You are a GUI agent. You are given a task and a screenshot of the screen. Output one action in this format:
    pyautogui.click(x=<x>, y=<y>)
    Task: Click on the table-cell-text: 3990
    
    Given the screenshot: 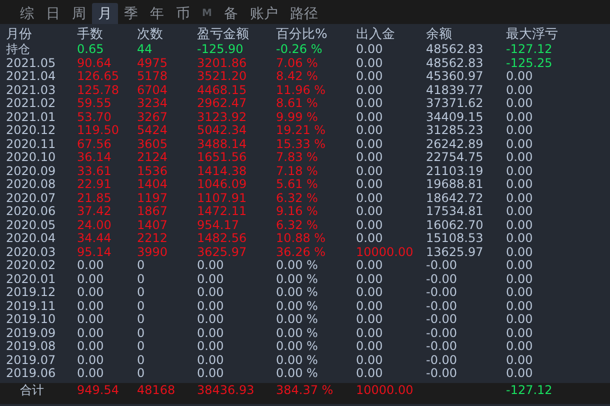 What is the action you would take?
    pyautogui.click(x=153, y=252)
    